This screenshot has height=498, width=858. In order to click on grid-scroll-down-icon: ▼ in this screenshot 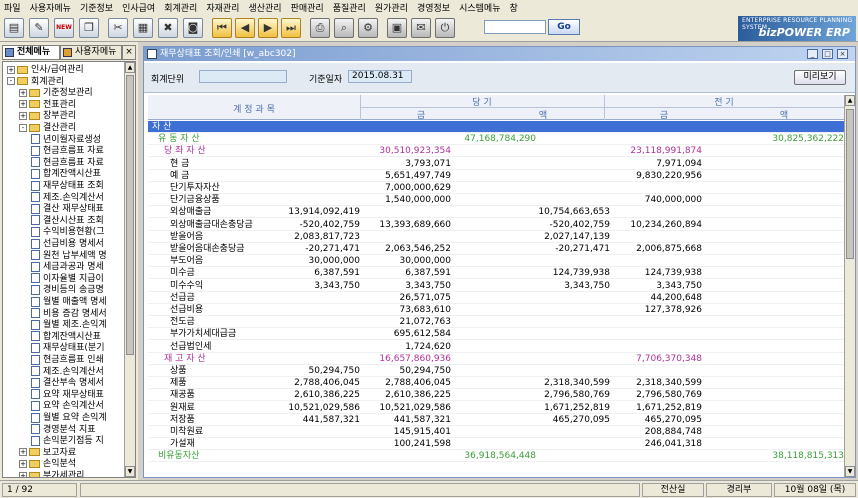, I will do `click(850, 471)`.